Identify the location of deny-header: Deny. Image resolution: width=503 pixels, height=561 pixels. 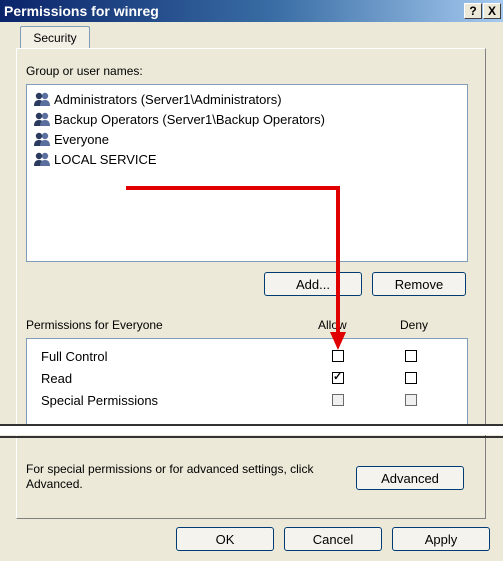
(414, 325).